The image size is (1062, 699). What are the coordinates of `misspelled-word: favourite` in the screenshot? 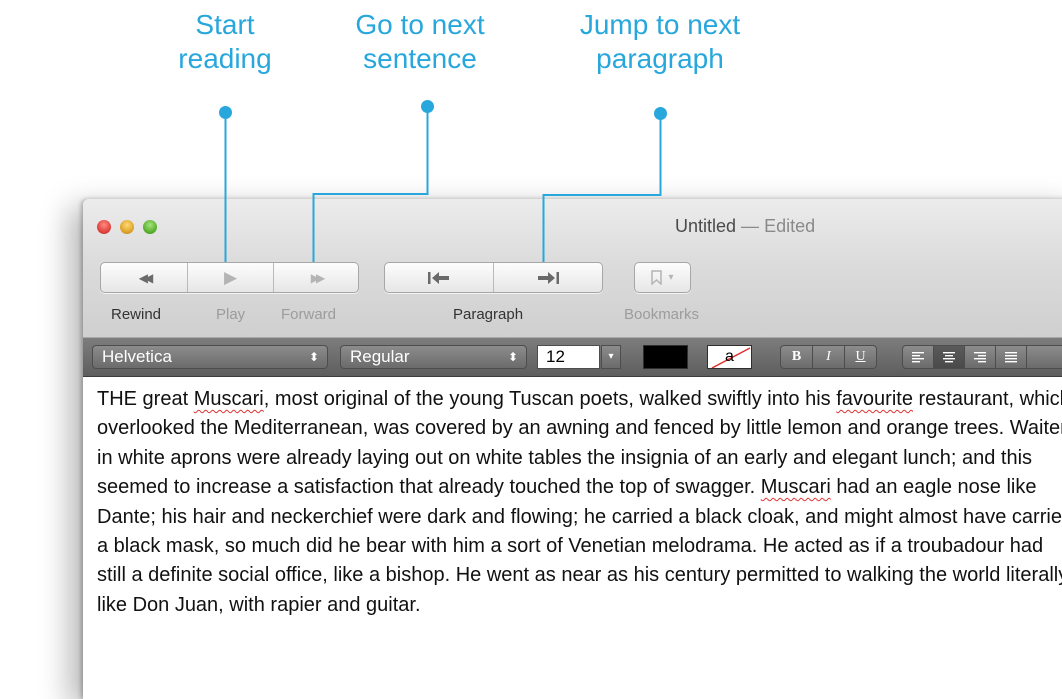 It's located at (874, 399).